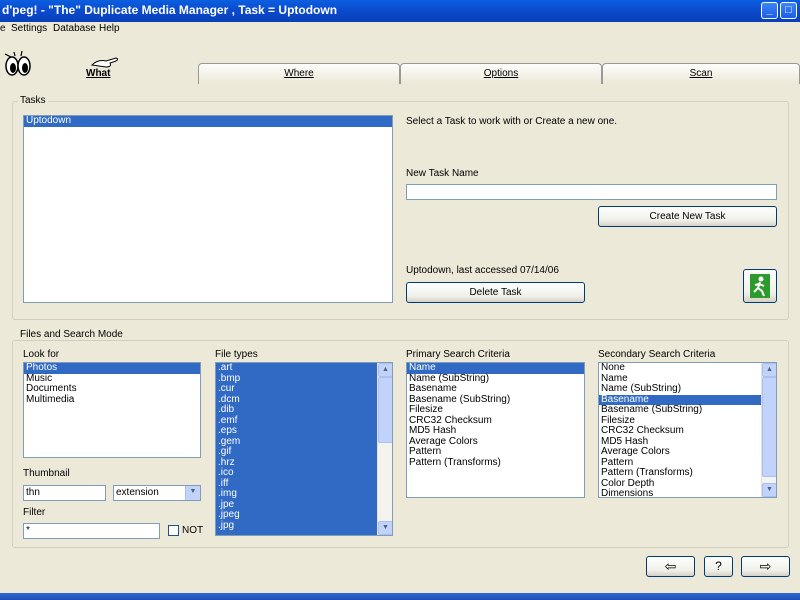  Describe the element at coordinates (687, 492) in the screenshot. I see `secondary-criteria-item: Dimensions` at that location.